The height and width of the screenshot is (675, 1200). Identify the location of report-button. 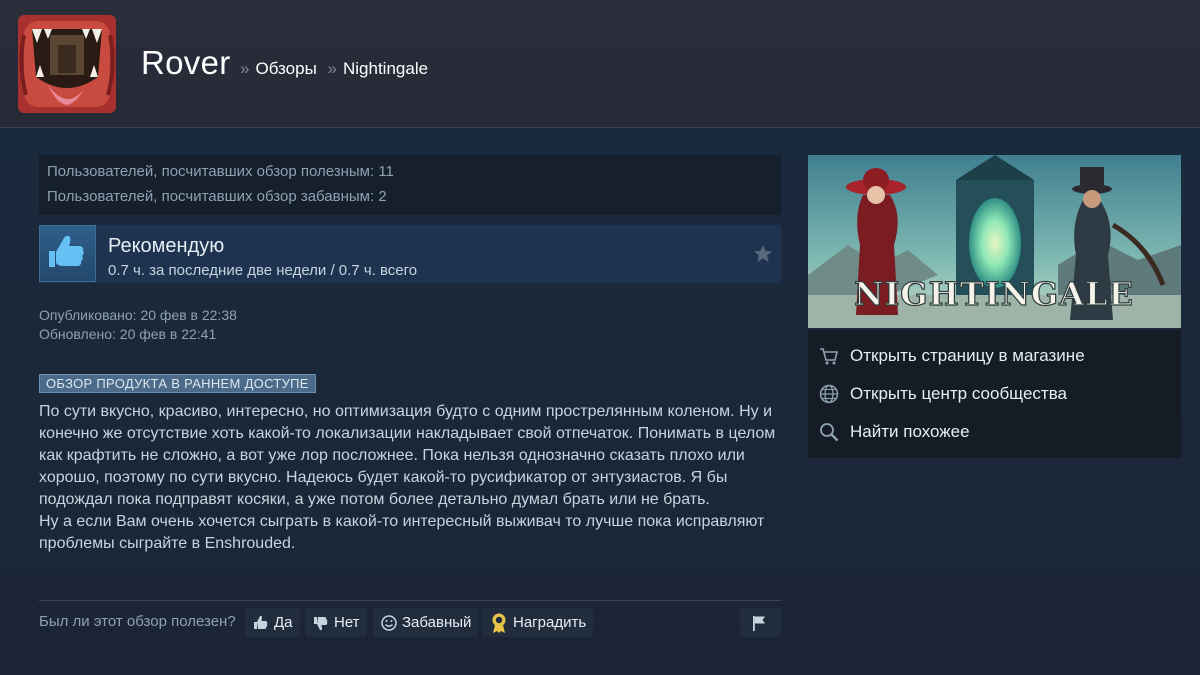
(760, 622).